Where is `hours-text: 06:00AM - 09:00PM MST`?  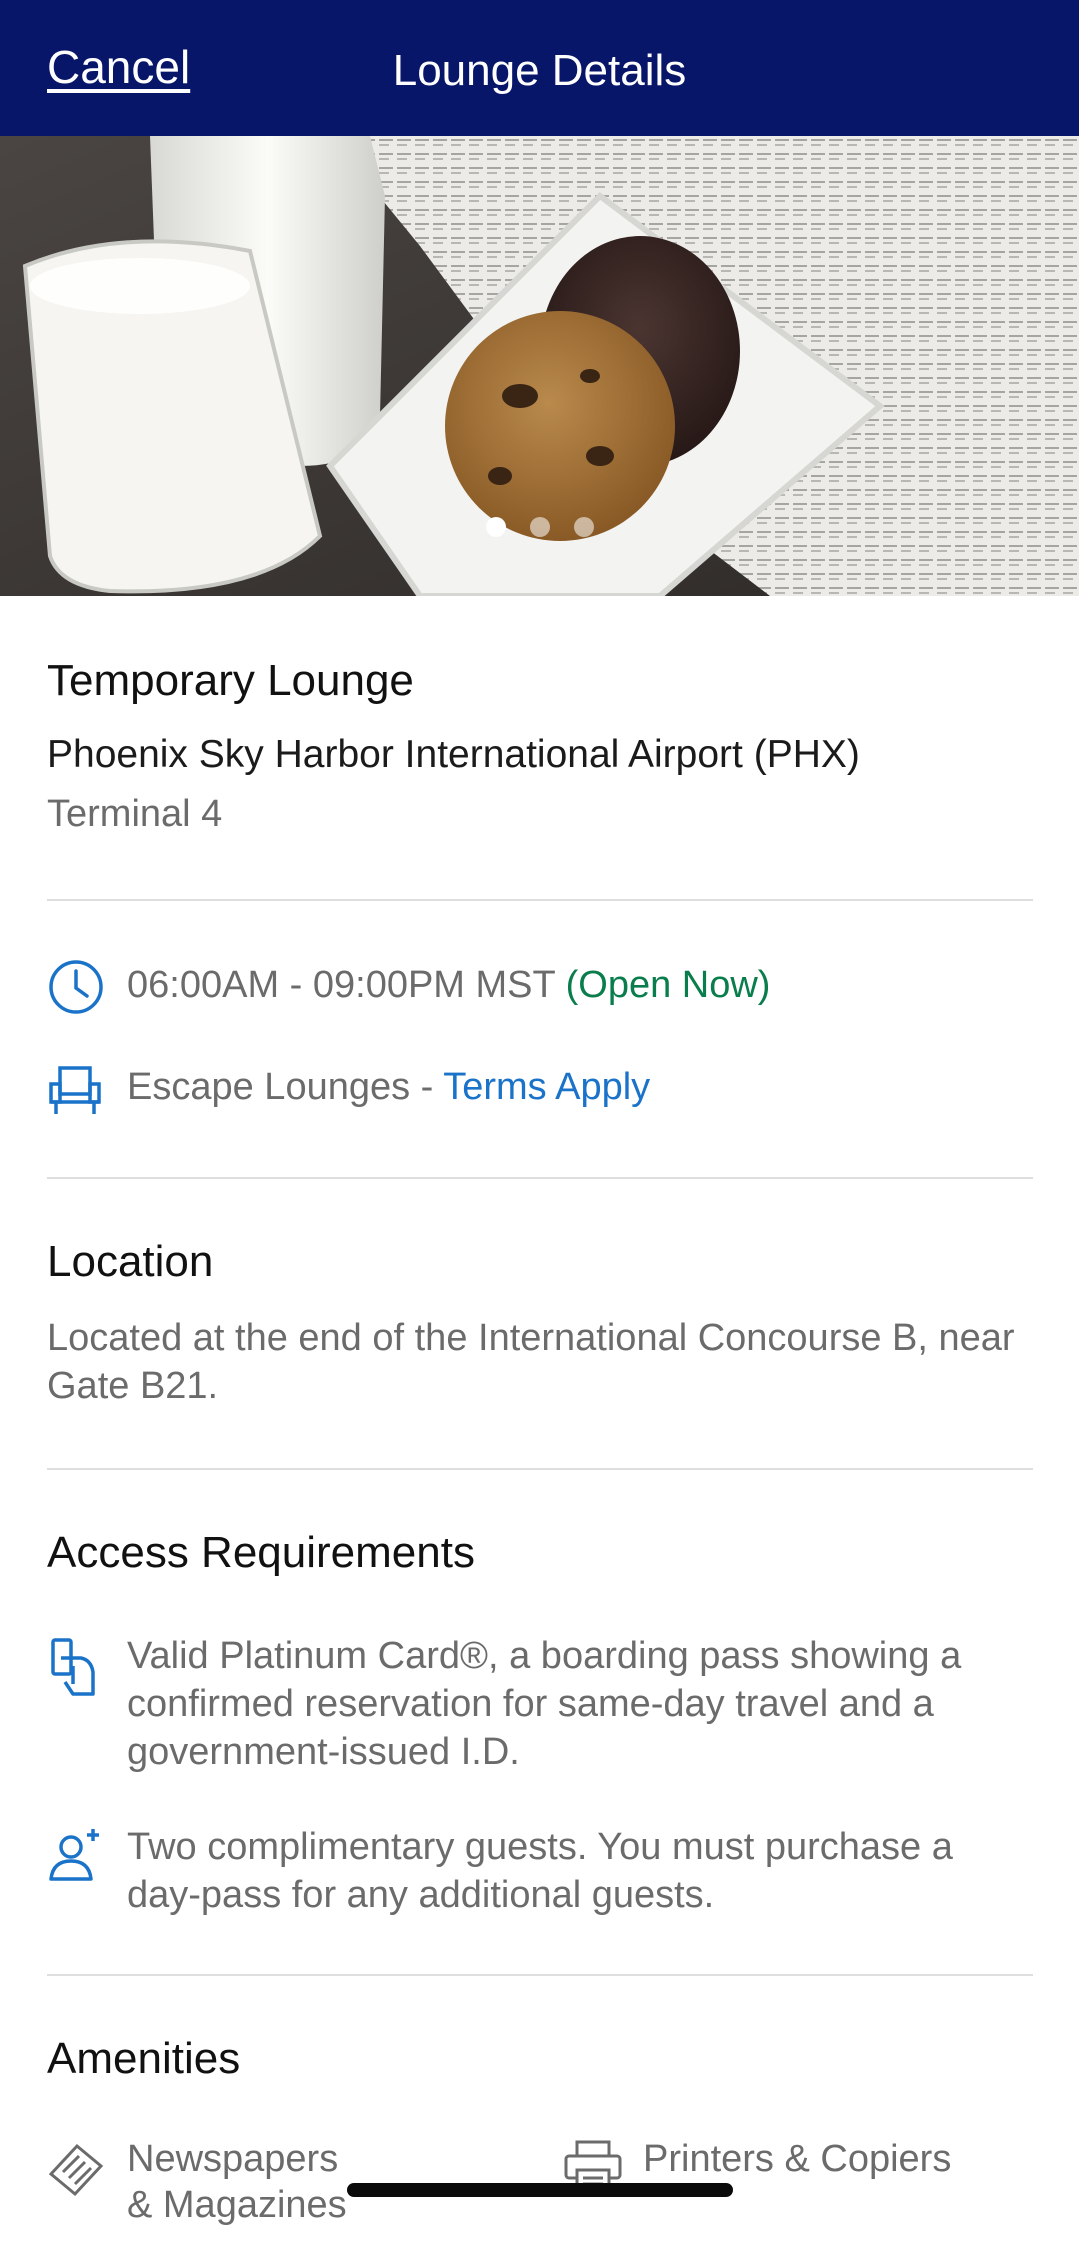 hours-text: 06:00AM - 09:00PM MST is located at coordinates (341, 985).